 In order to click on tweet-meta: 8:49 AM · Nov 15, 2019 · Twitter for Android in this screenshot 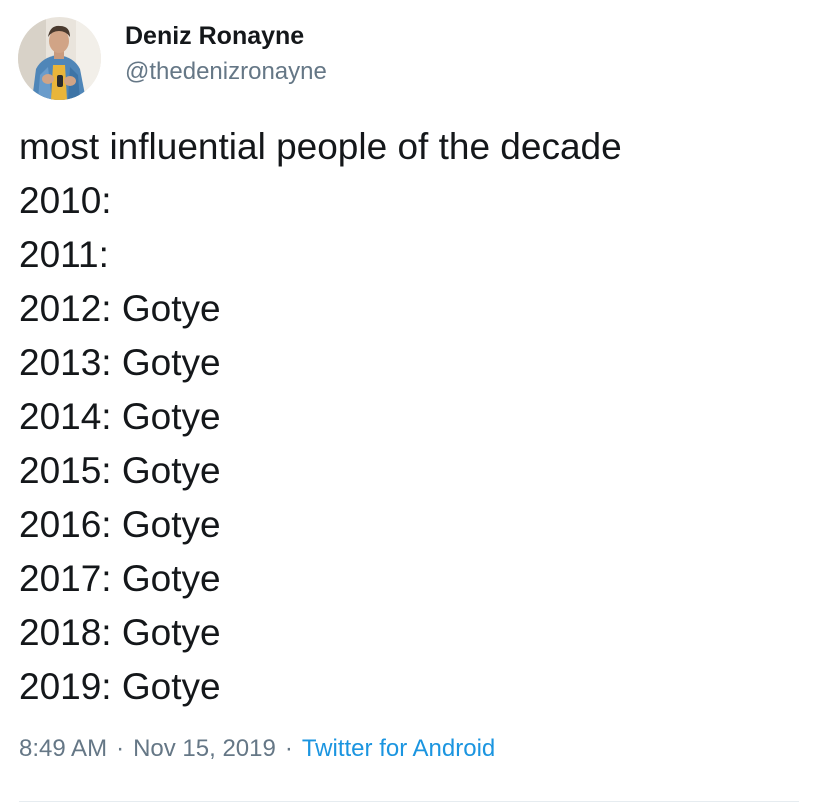, I will do `click(257, 749)`.